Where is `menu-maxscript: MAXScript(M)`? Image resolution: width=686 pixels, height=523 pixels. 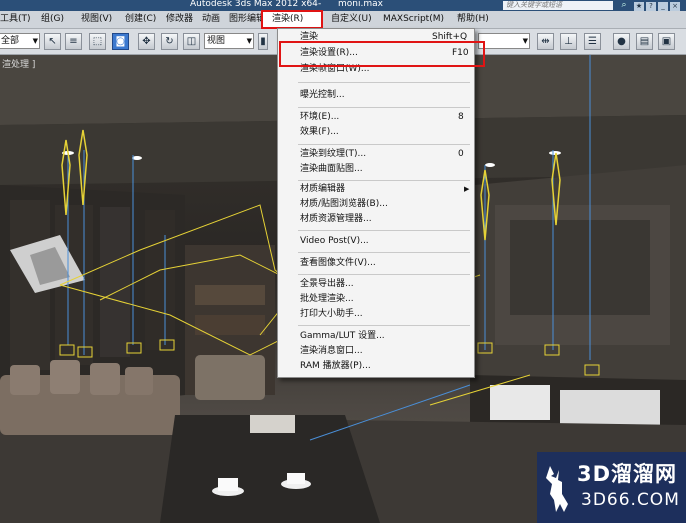
menu-maxscript: MAXScript(M) is located at coordinates (413, 19).